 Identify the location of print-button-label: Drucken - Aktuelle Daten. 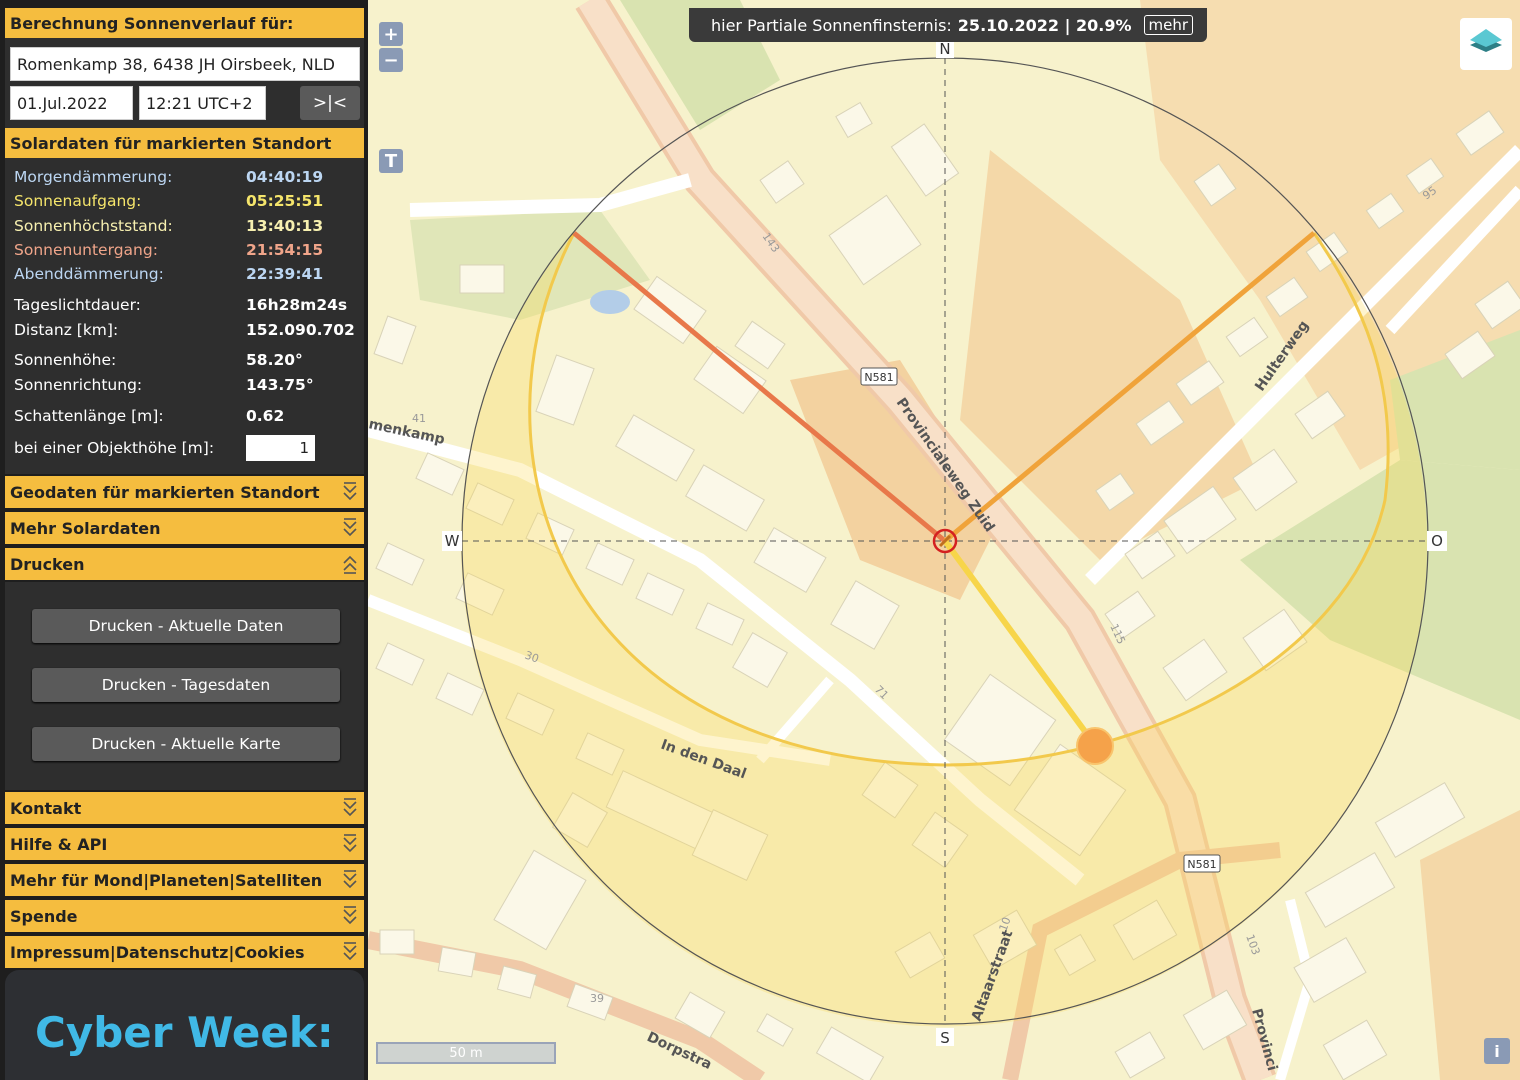
(186, 626).